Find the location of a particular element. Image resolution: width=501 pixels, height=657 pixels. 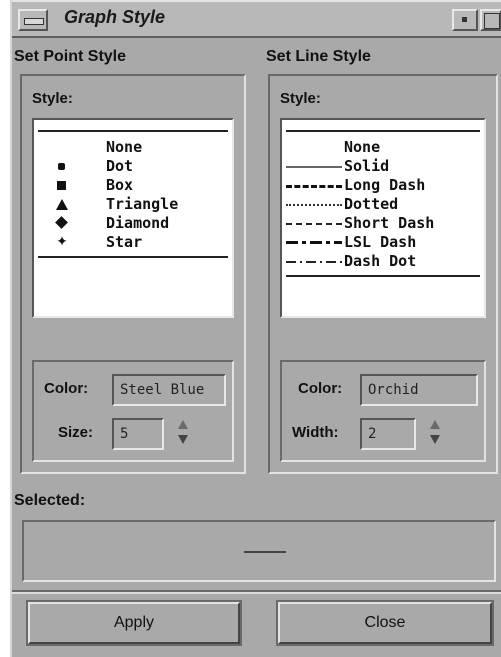

point-item-dot: Dot is located at coordinates (133, 166).